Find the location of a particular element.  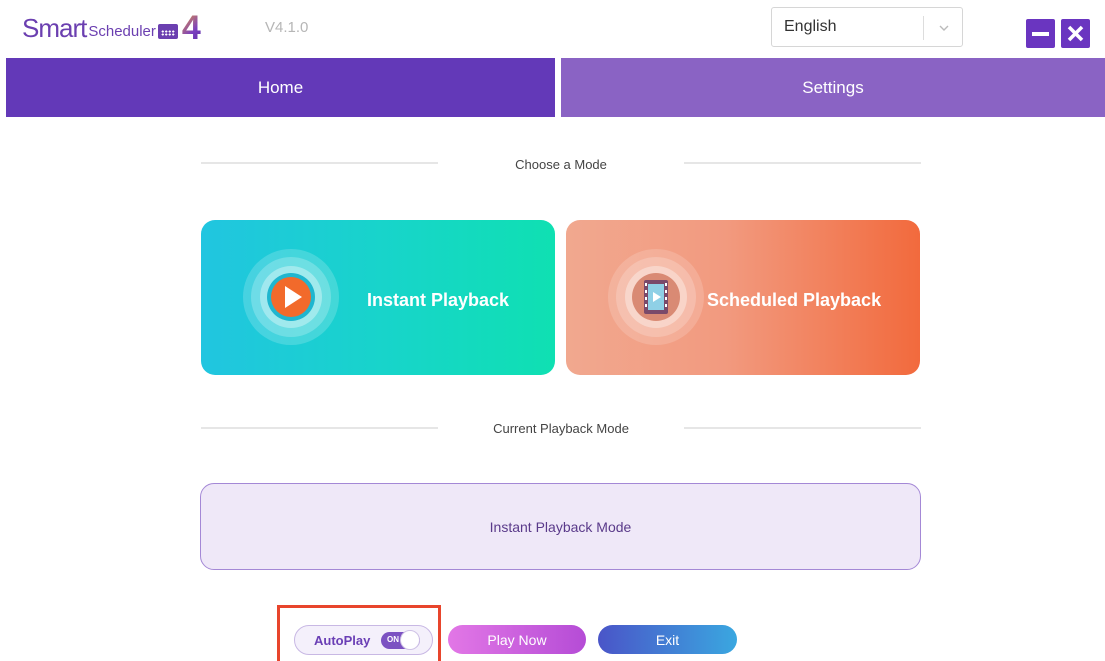

tab-home: Home is located at coordinates (280, 87).